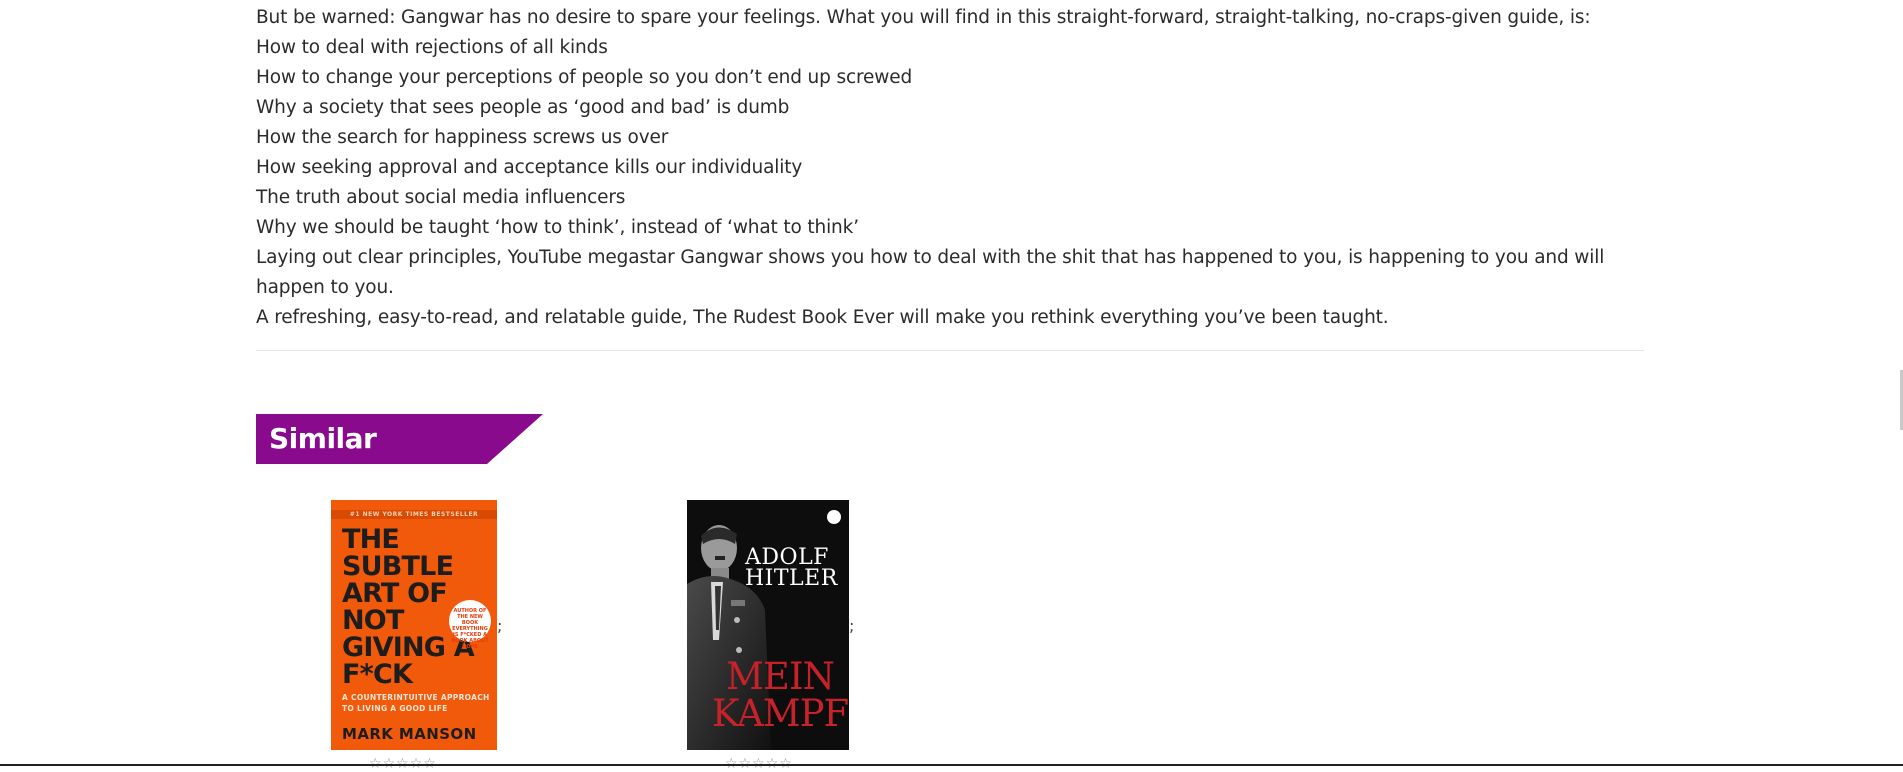 The image size is (1903, 772). I want to click on cover-author: MARK MANSON, so click(409, 734).